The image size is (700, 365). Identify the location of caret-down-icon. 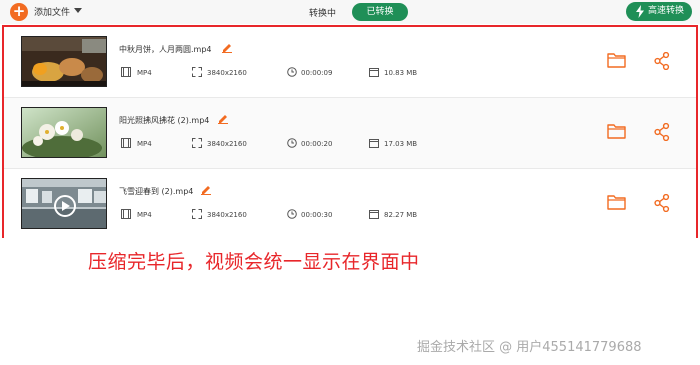
(78, 10).